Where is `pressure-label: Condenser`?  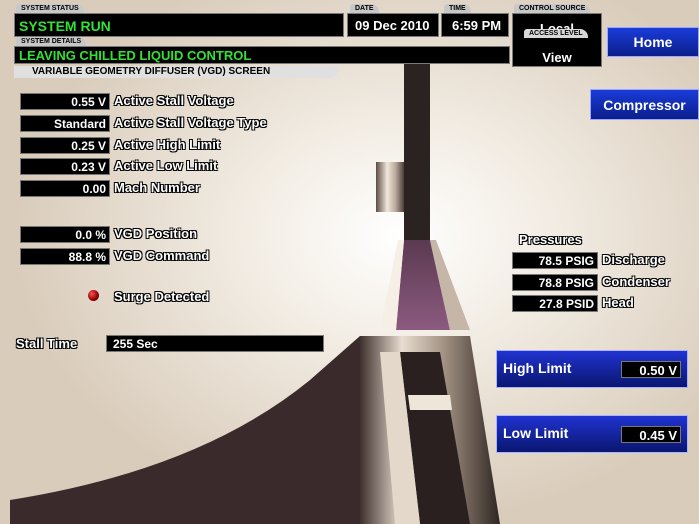
pressure-label: Condenser is located at coordinates (636, 281).